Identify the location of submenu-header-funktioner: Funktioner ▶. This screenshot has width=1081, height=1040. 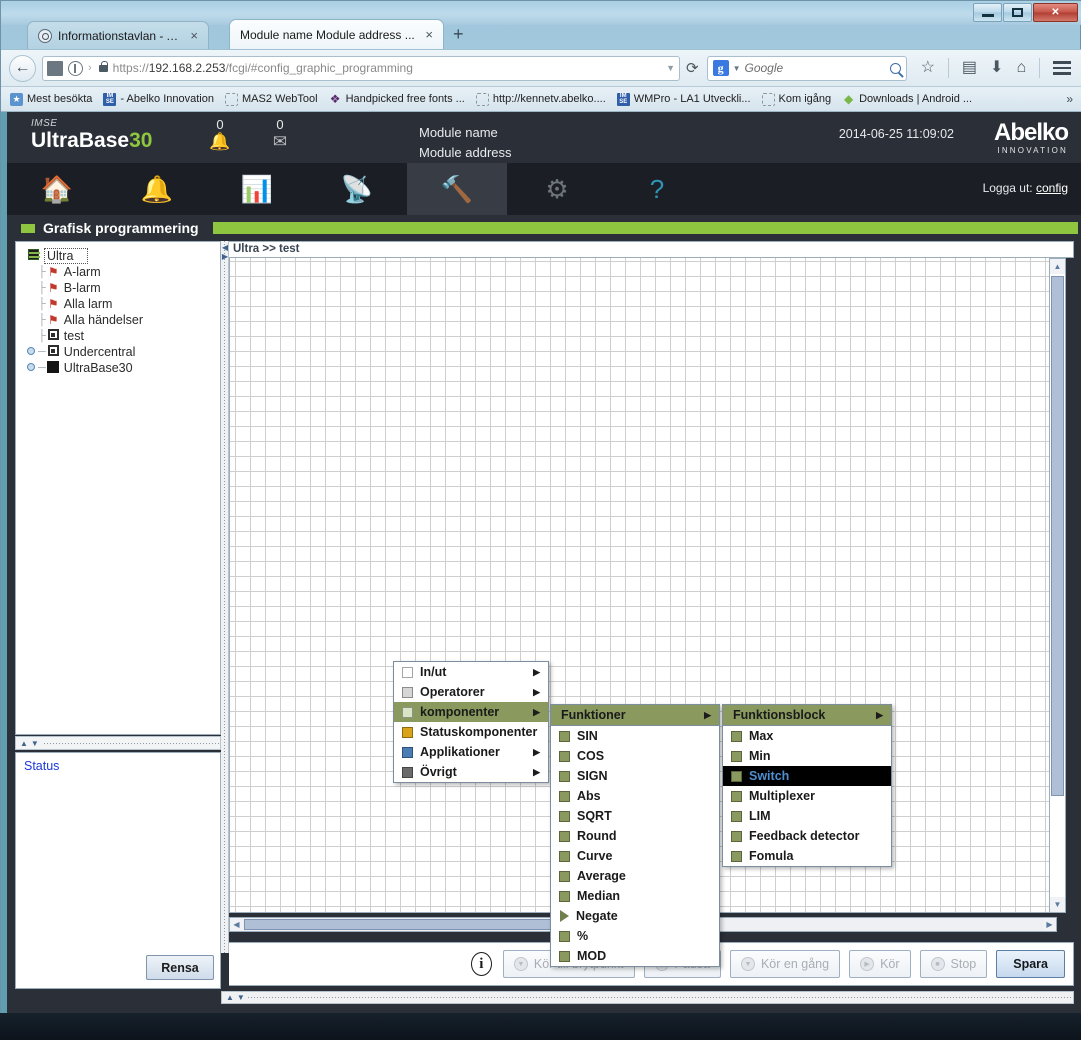
(635, 715).